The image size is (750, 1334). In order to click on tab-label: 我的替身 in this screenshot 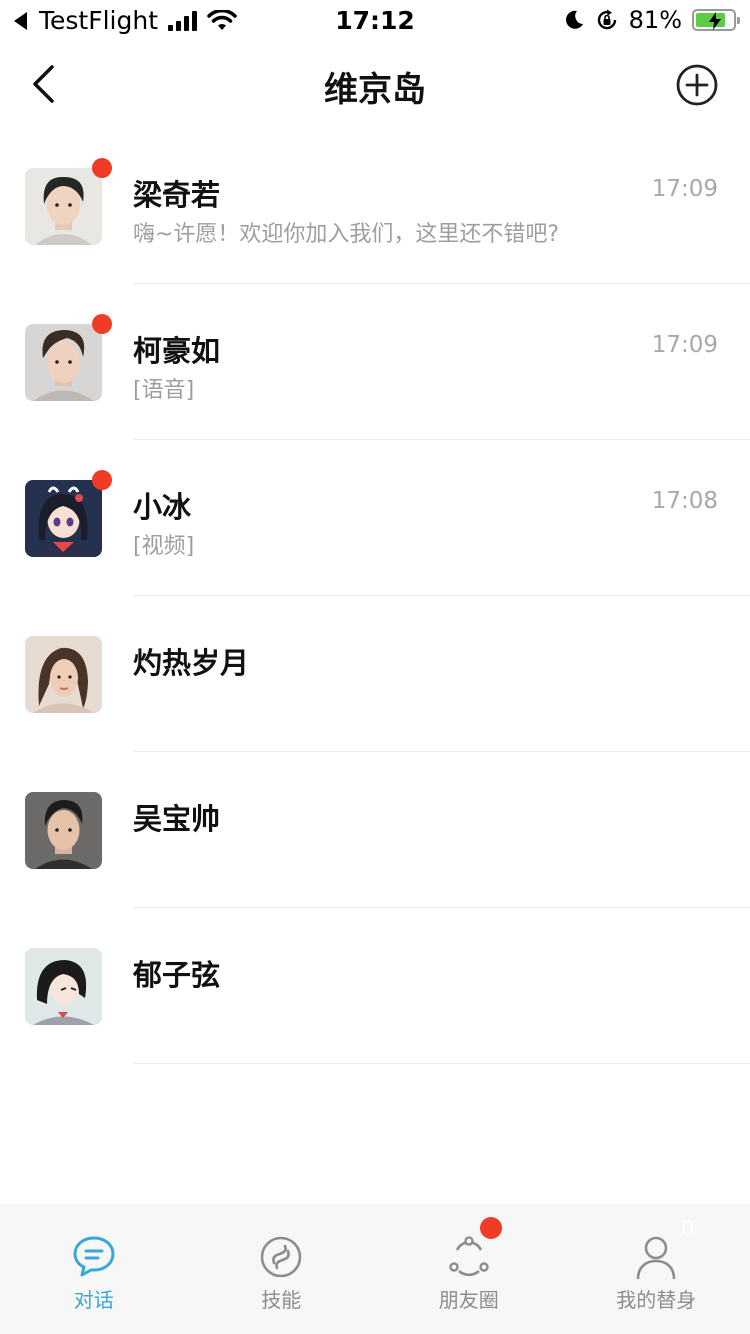, I will do `click(656, 1300)`.